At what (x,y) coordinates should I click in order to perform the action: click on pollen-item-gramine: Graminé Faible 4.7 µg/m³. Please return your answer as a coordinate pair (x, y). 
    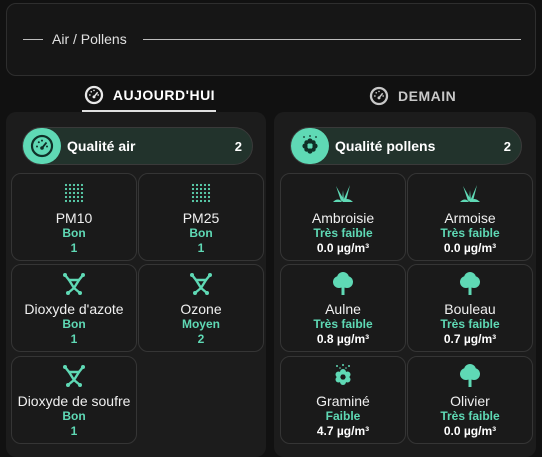
    Looking at the image, I should click on (343, 400).